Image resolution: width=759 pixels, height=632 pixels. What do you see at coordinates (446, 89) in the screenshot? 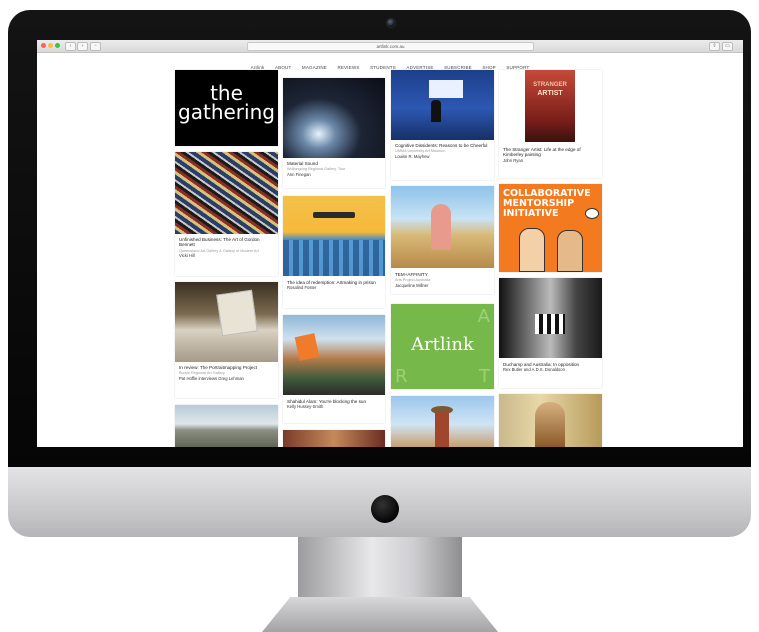
I see `projection-screen` at bounding box center [446, 89].